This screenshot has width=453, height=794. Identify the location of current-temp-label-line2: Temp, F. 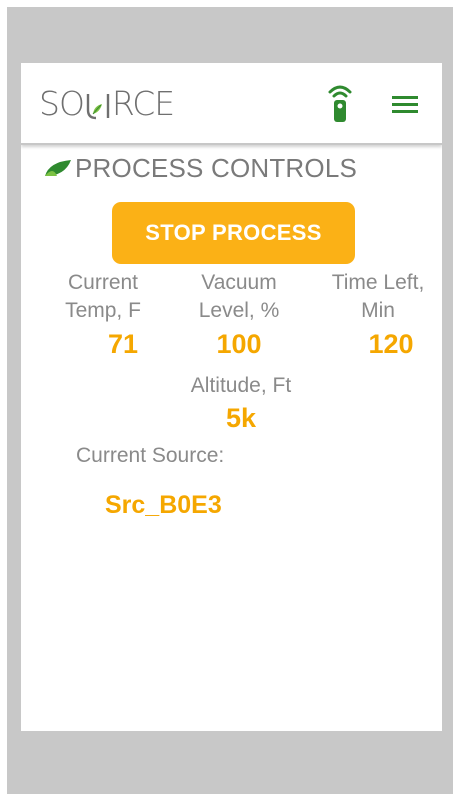
(103, 310).